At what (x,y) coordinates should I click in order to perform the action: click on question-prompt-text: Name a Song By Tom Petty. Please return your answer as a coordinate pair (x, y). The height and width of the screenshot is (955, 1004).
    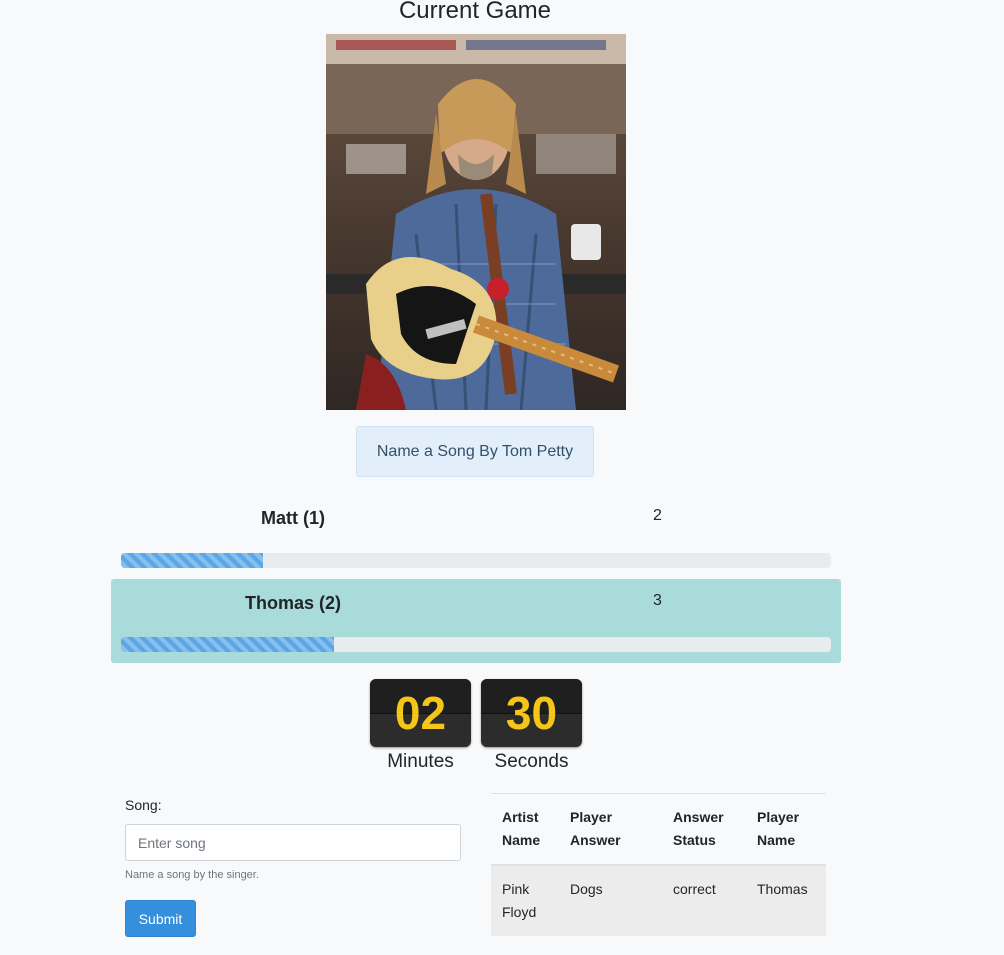
    Looking at the image, I should click on (475, 451).